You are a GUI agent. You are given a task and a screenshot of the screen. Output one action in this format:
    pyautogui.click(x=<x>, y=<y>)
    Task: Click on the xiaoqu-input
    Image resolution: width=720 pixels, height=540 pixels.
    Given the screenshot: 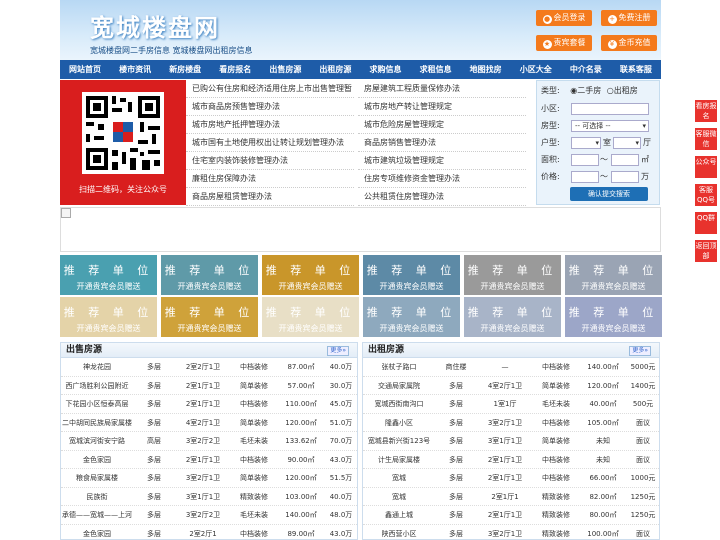 What is the action you would take?
    pyautogui.click(x=610, y=109)
    